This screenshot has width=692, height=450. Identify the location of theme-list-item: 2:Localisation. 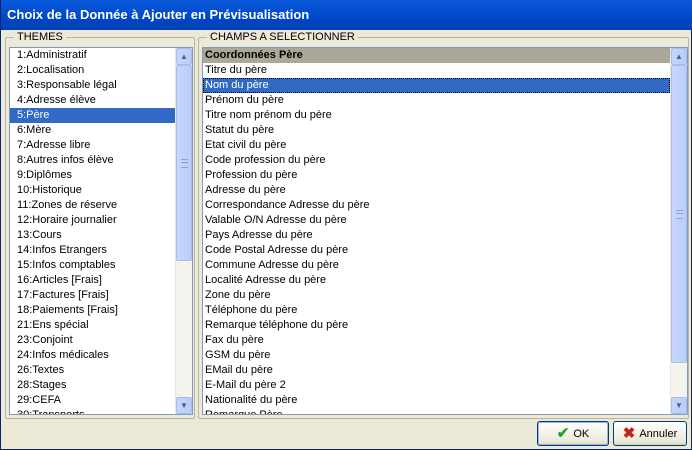
(92, 70).